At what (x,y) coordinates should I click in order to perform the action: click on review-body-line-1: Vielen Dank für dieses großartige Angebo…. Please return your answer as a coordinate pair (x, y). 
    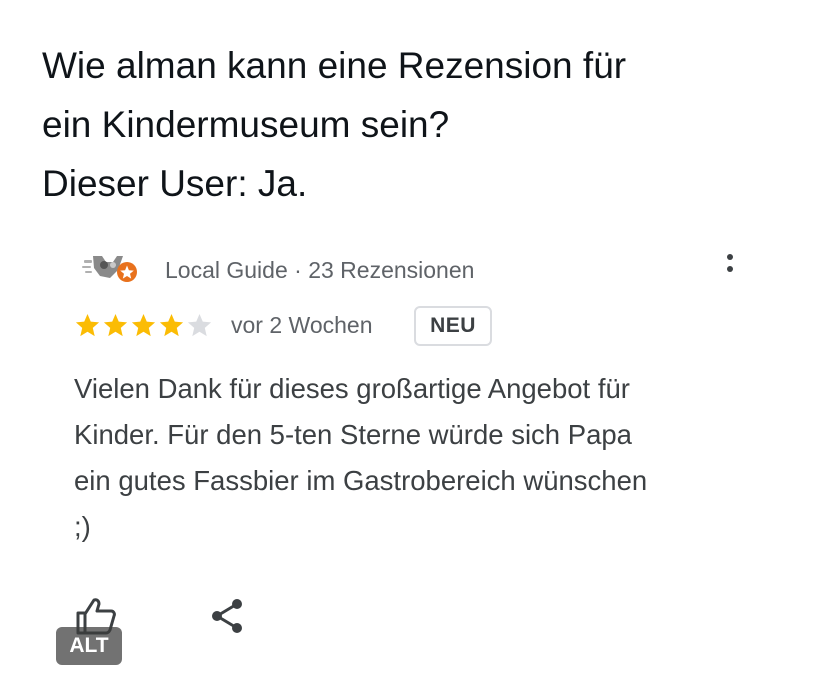
    Looking at the image, I should click on (352, 388).